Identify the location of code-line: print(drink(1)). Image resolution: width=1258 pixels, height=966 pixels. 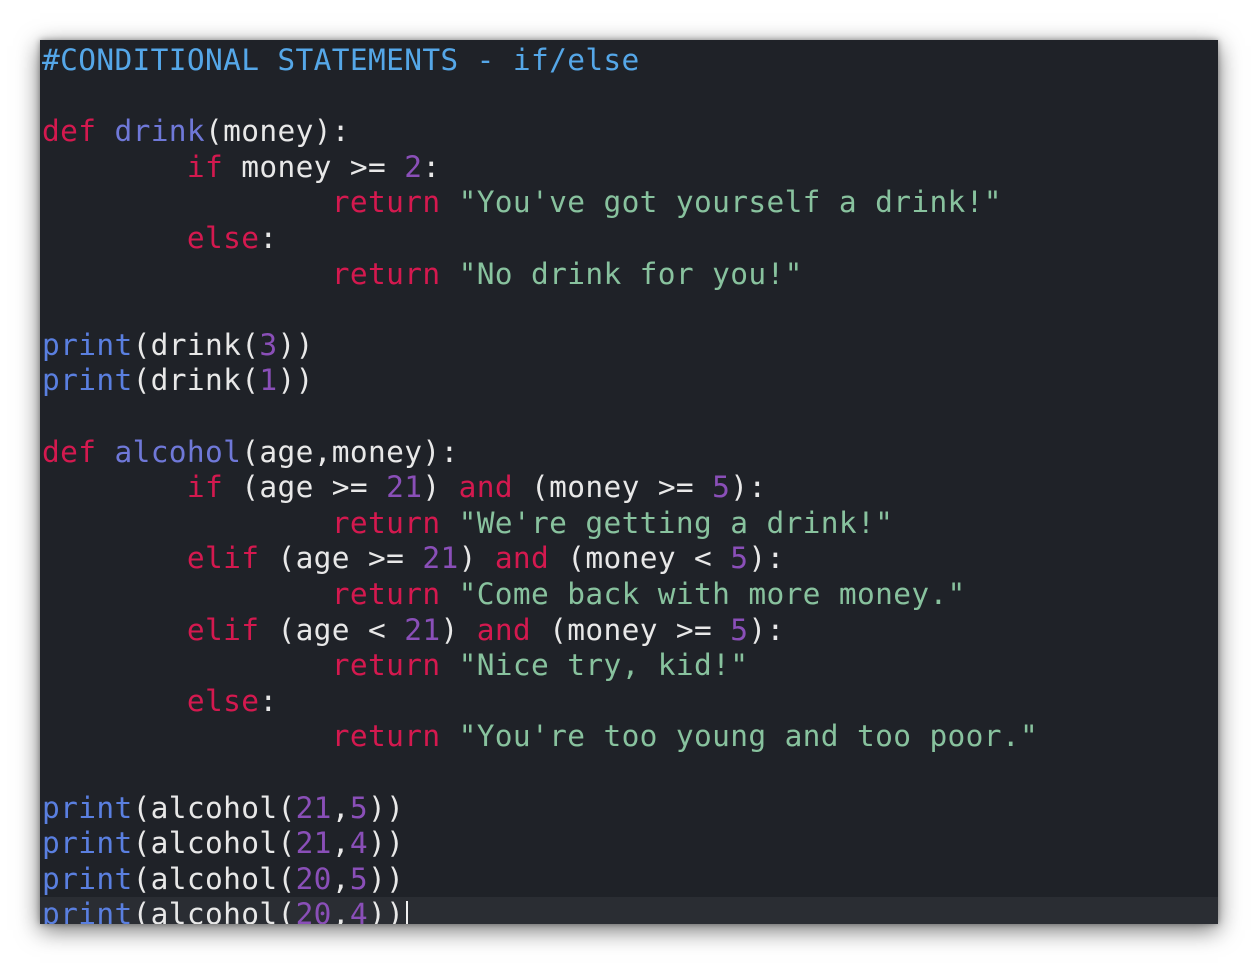
(178, 380).